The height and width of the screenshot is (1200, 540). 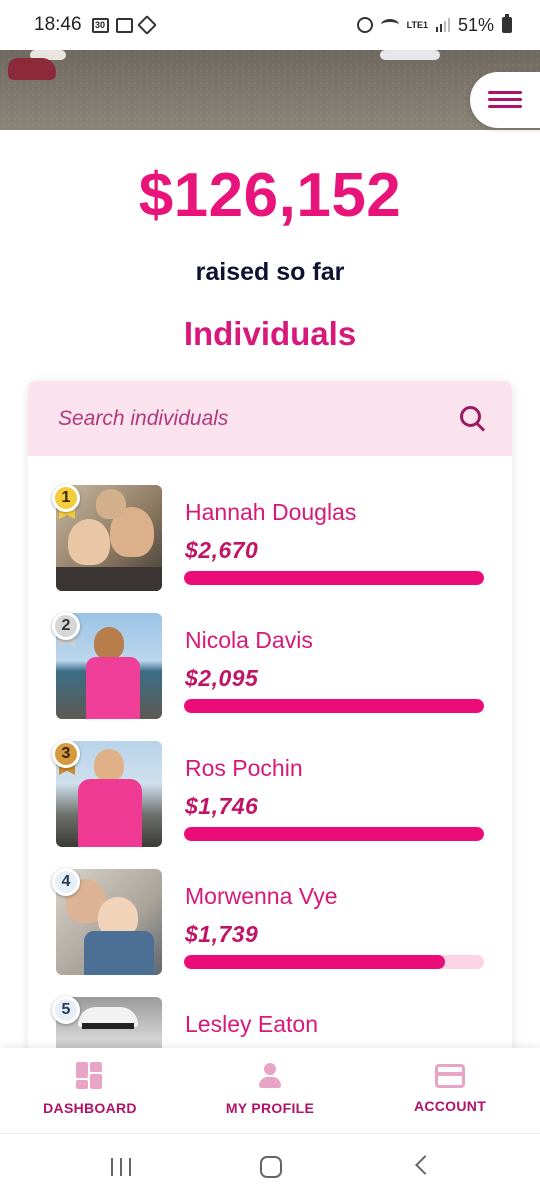 What do you see at coordinates (270, 804) in the screenshot?
I see `individual-row: 3 Ros Pochin $1,746` at bounding box center [270, 804].